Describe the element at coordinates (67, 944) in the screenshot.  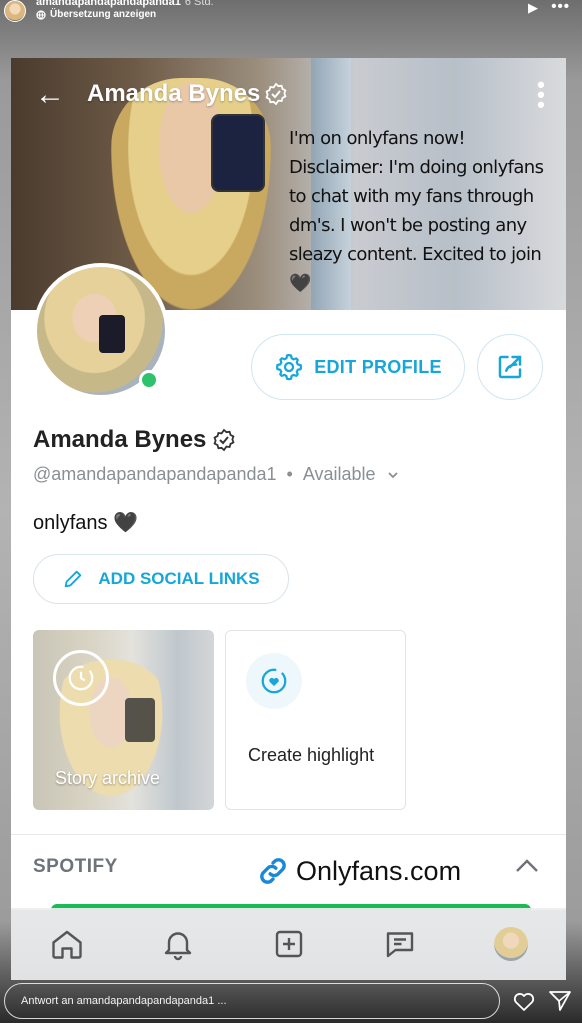
I see `home-icon` at that location.